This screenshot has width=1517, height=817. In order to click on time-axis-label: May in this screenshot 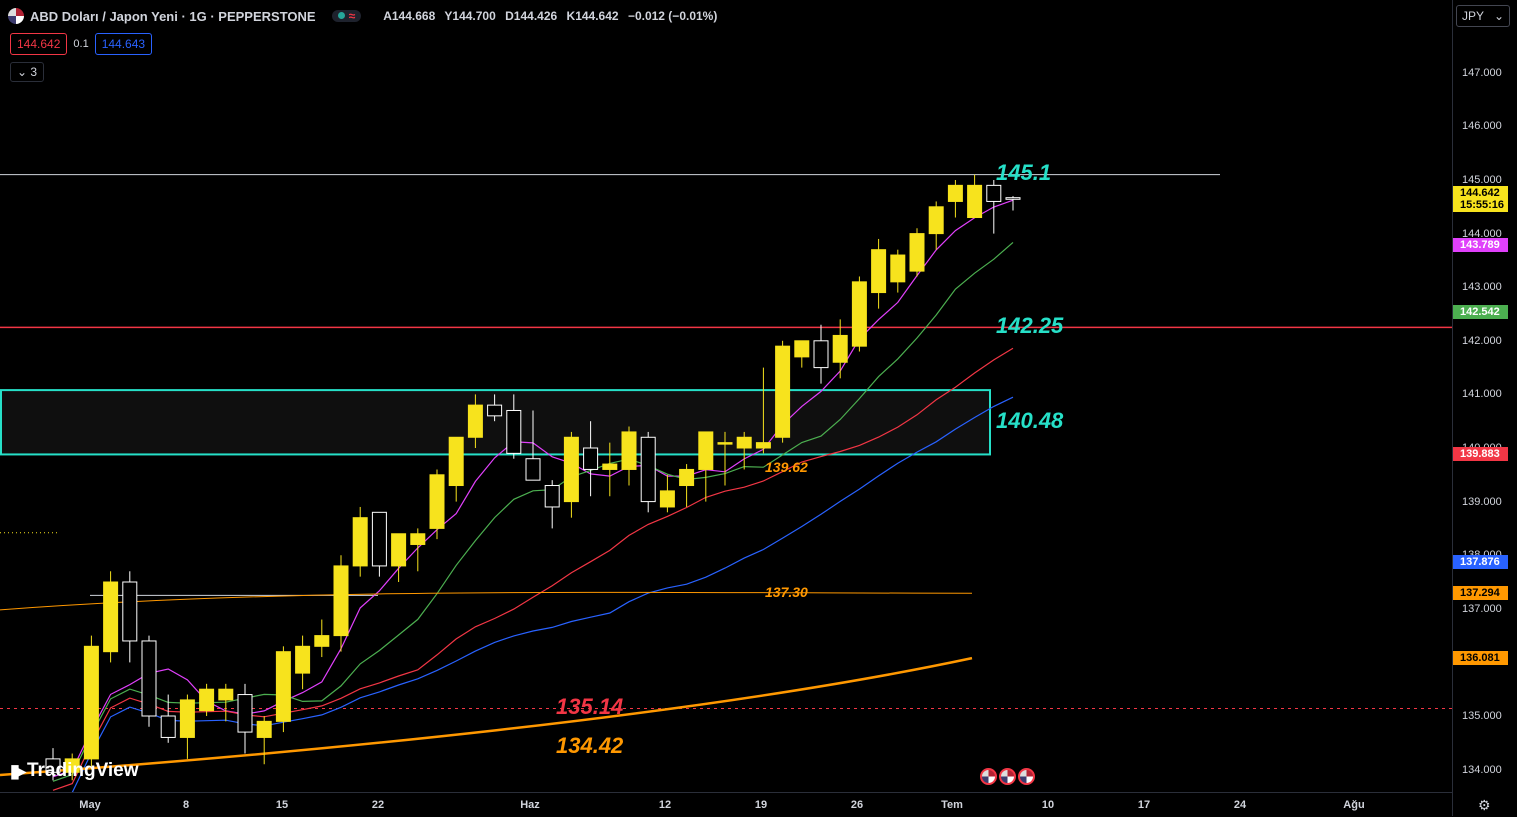, I will do `click(90, 805)`.